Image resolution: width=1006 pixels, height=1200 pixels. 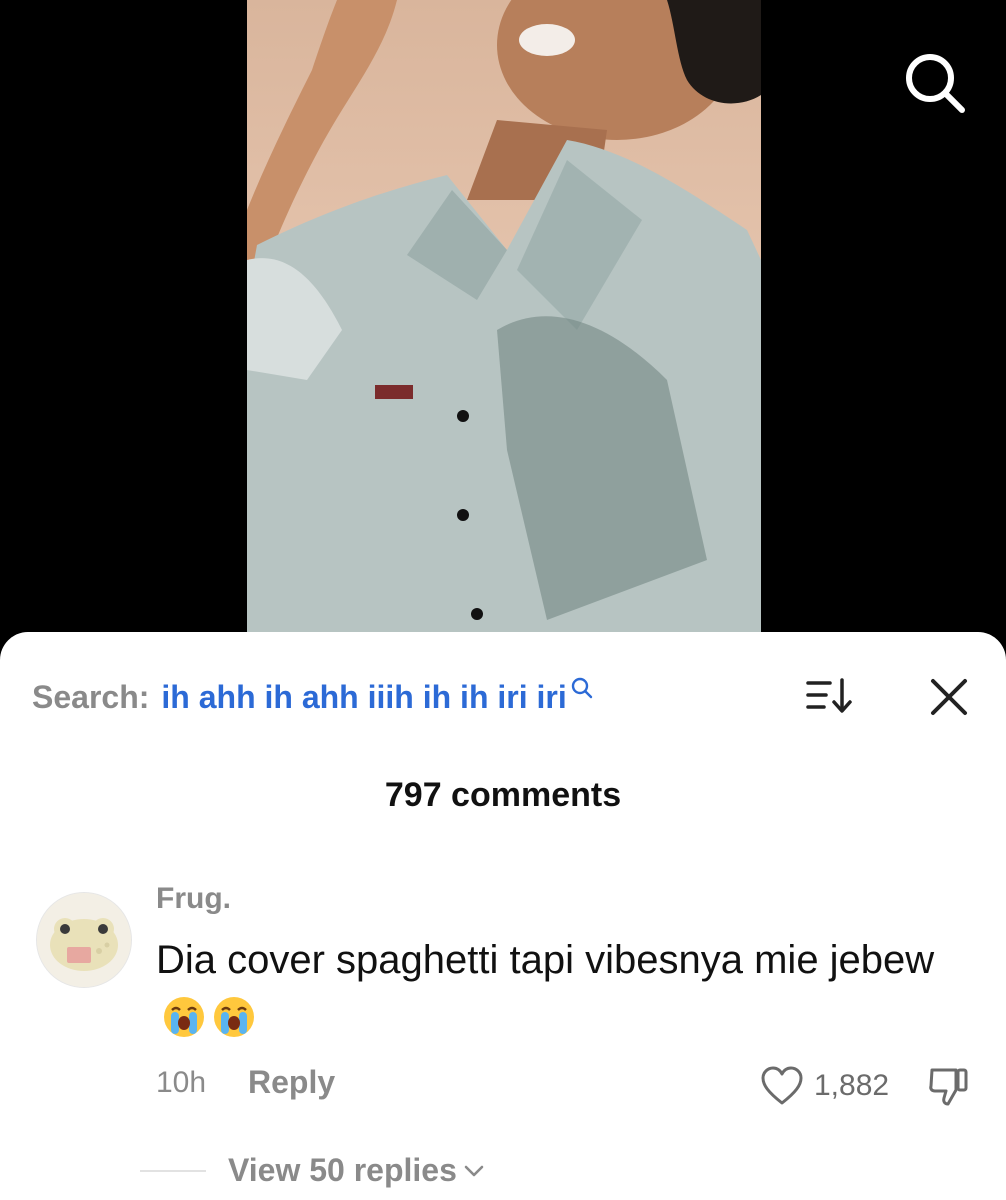 I want to click on avatar, so click(x=84, y=940).